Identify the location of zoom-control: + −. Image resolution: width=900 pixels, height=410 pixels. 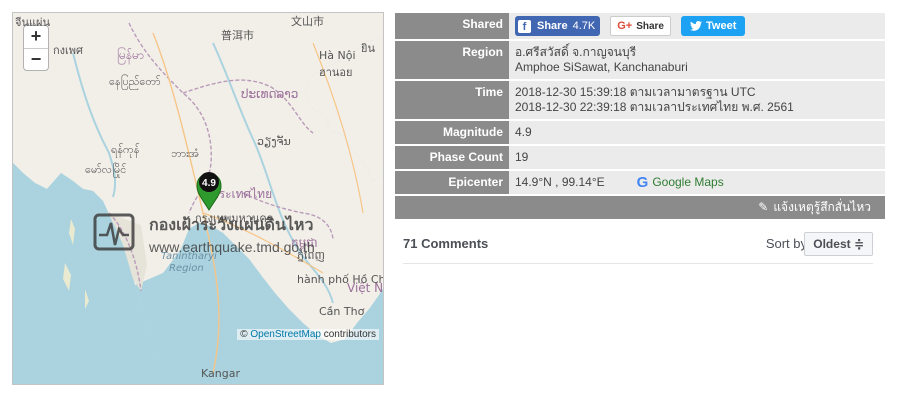
(36, 48).